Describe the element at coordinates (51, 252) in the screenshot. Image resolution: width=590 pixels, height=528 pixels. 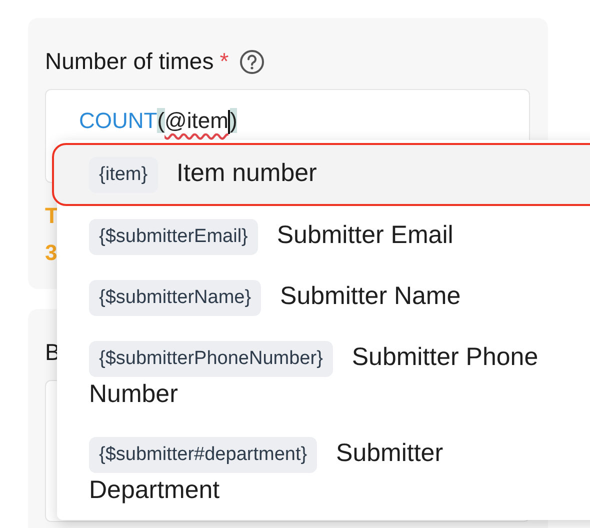
I see `hint-text: 3` at that location.